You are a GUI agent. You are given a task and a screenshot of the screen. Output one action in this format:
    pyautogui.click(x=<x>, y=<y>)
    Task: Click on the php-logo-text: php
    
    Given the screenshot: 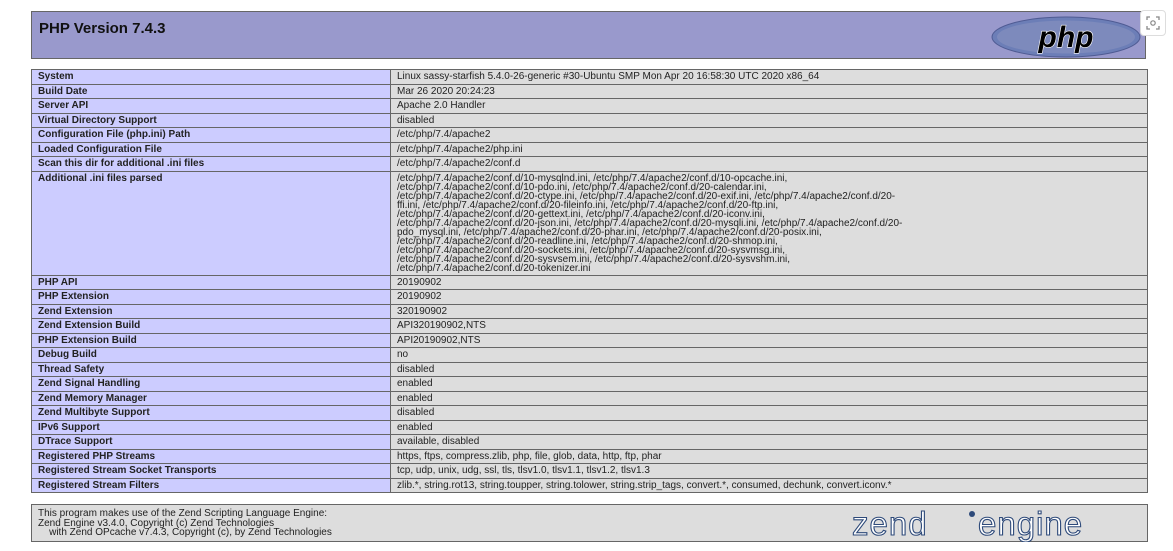 What is the action you would take?
    pyautogui.click(x=1066, y=37)
    